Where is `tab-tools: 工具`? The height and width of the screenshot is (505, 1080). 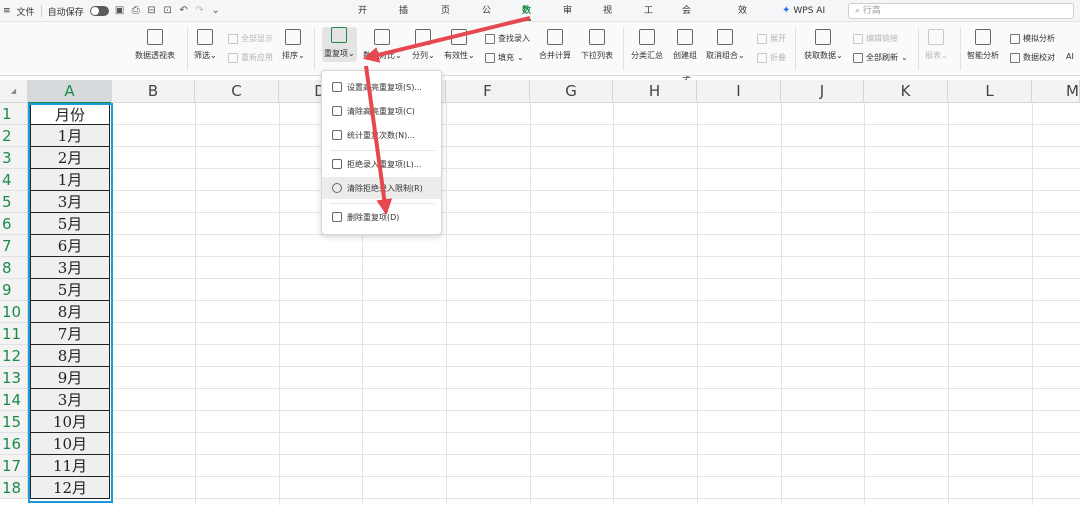
tab-tools: 工具 is located at coordinates (648, 19).